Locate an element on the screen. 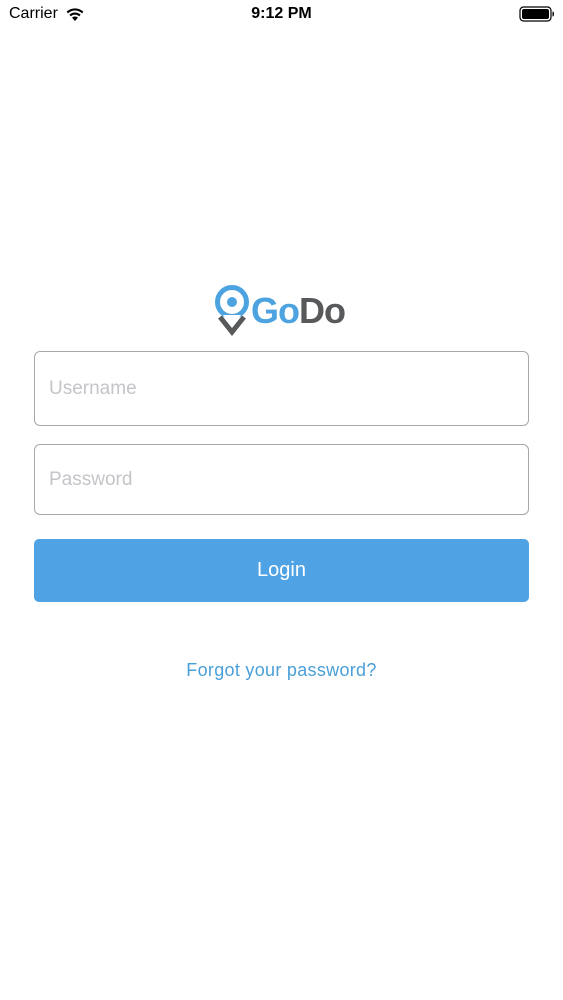  password-input is located at coordinates (281, 479).